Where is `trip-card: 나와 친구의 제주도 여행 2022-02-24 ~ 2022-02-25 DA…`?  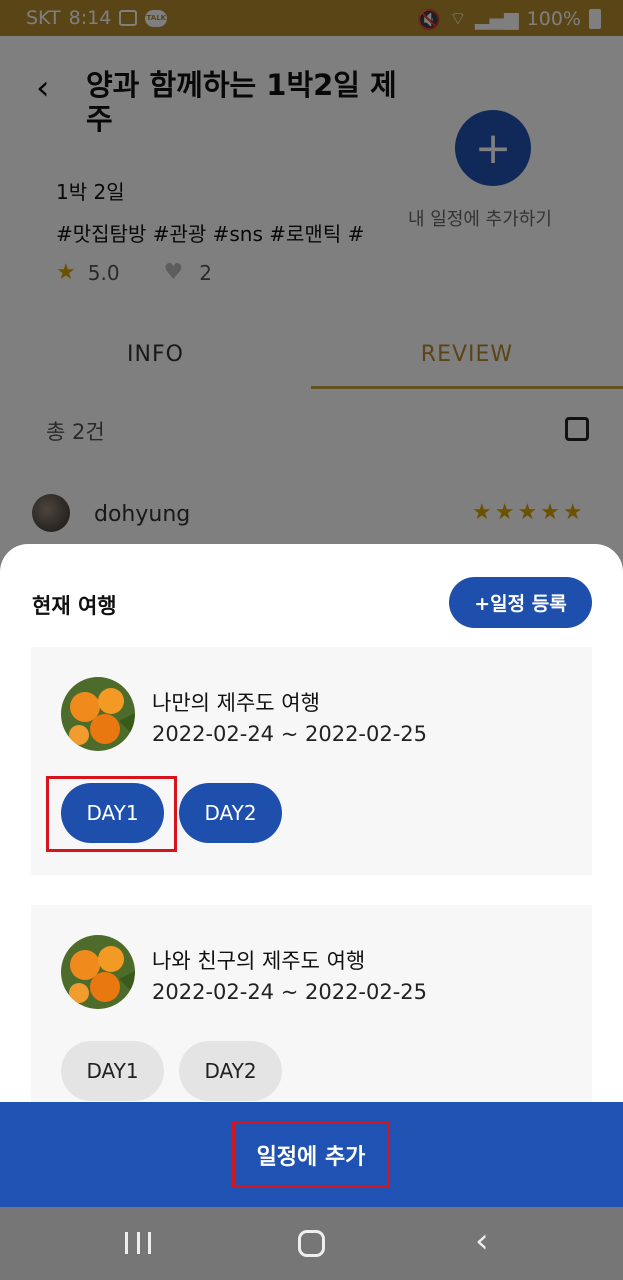
trip-card: 나와 친구의 제주도 여행 2022-02-24 ~ 2022-02-25 DA… is located at coordinates (311, 1003).